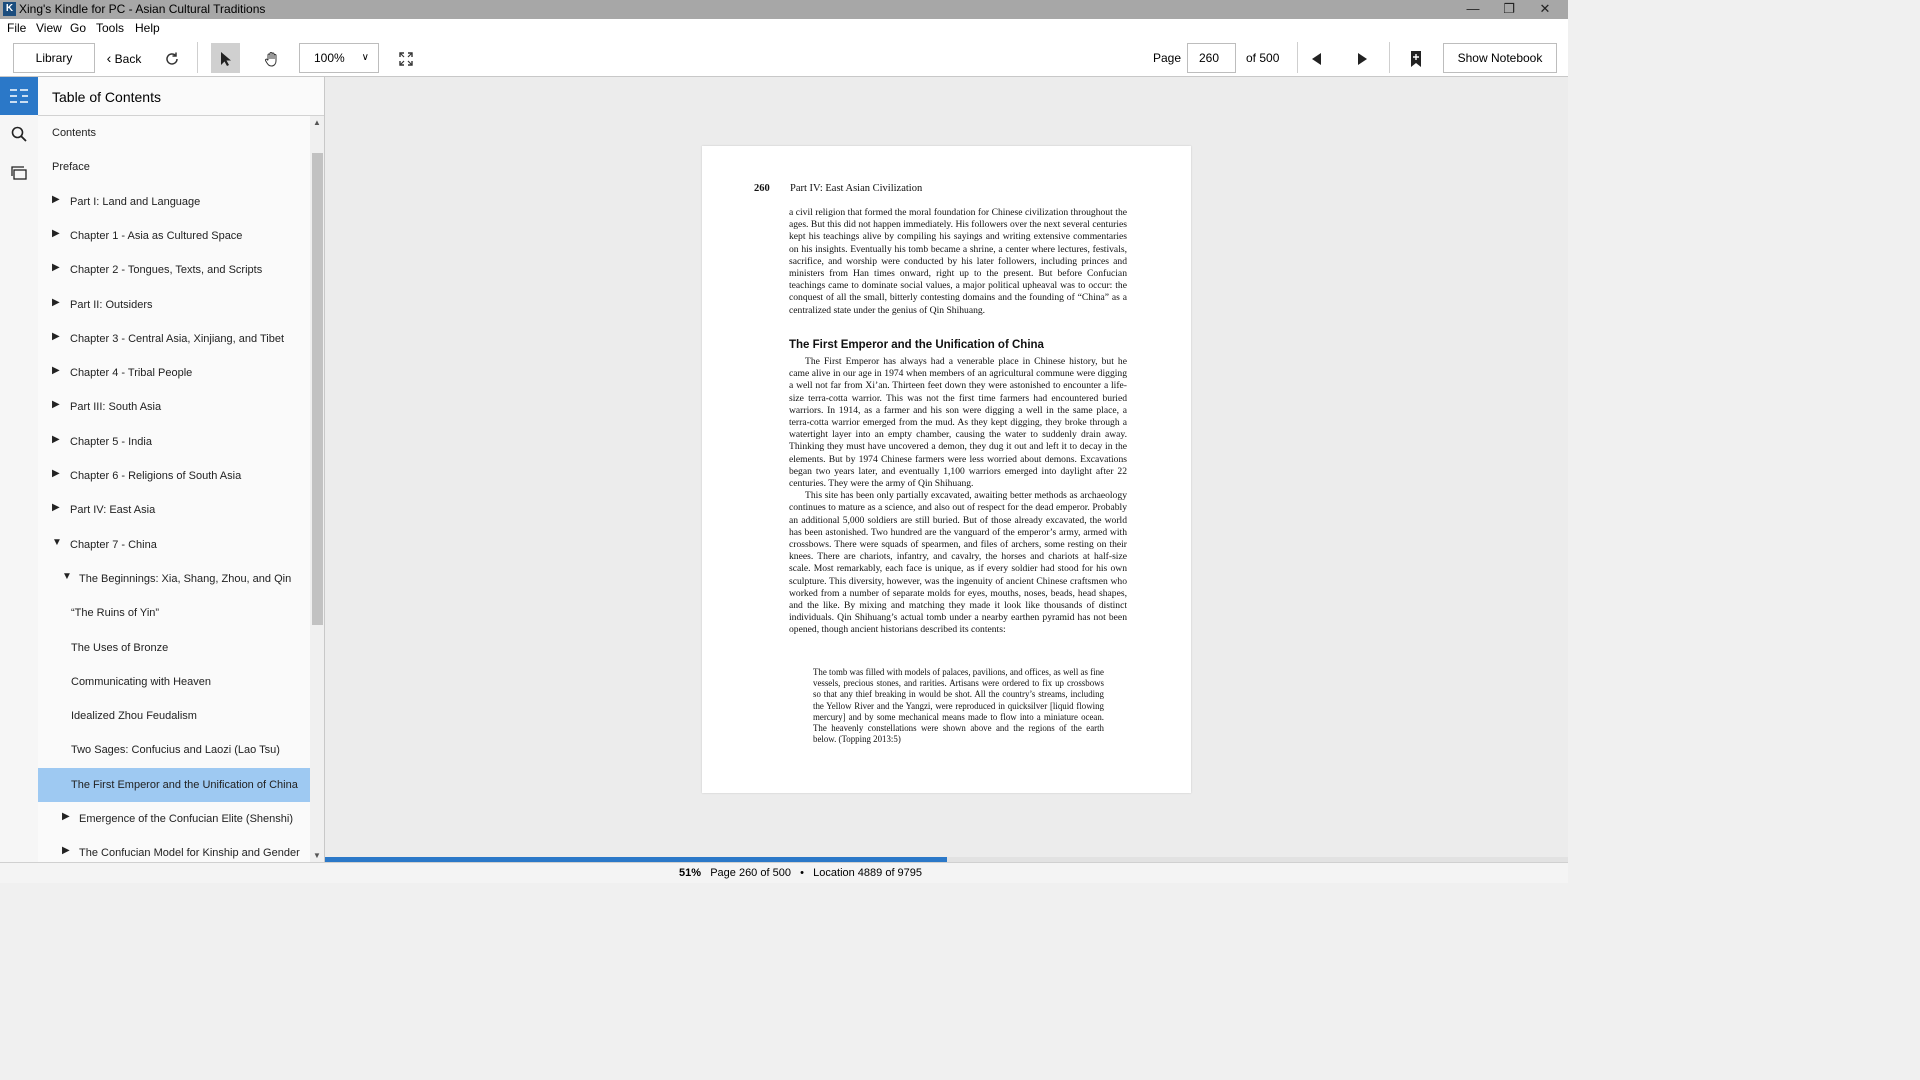 The height and width of the screenshot is (1080, 1920). Describe the element at coordinates (868, 873) in the screenshot. I see `location-info: Location 4889 of 9795` at that location.